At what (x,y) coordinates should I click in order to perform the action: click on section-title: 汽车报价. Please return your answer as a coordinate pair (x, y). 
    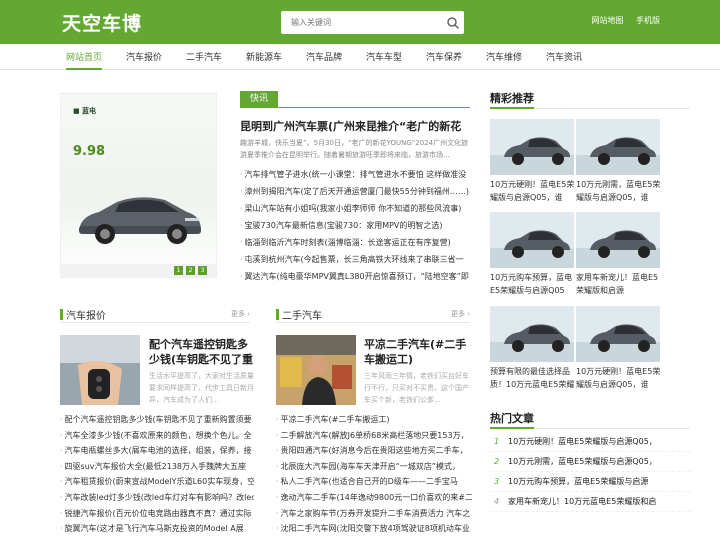
    Looking at the image, I should click on (86, 316).